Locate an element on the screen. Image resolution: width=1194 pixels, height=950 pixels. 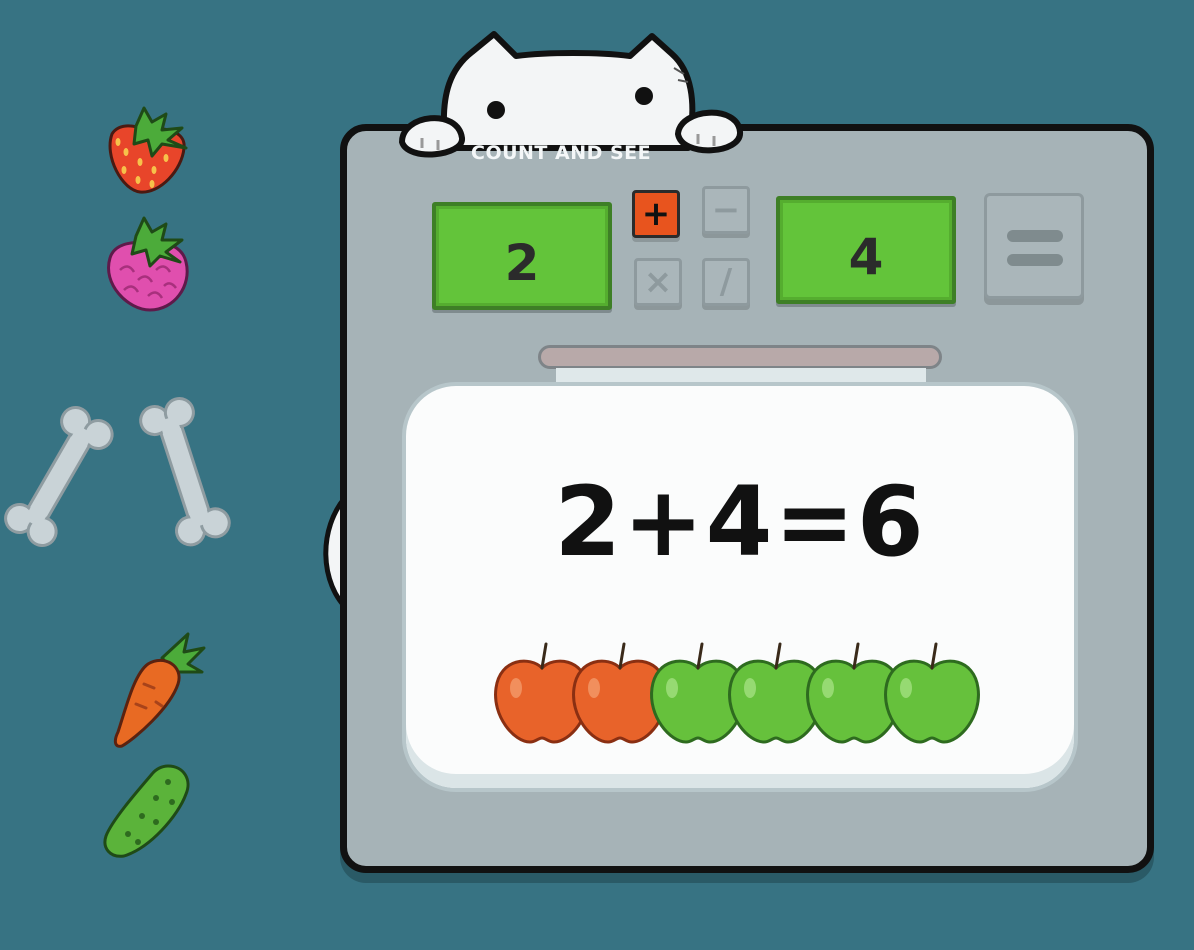
equation-left: 2 is located at coordinates (589, 522).